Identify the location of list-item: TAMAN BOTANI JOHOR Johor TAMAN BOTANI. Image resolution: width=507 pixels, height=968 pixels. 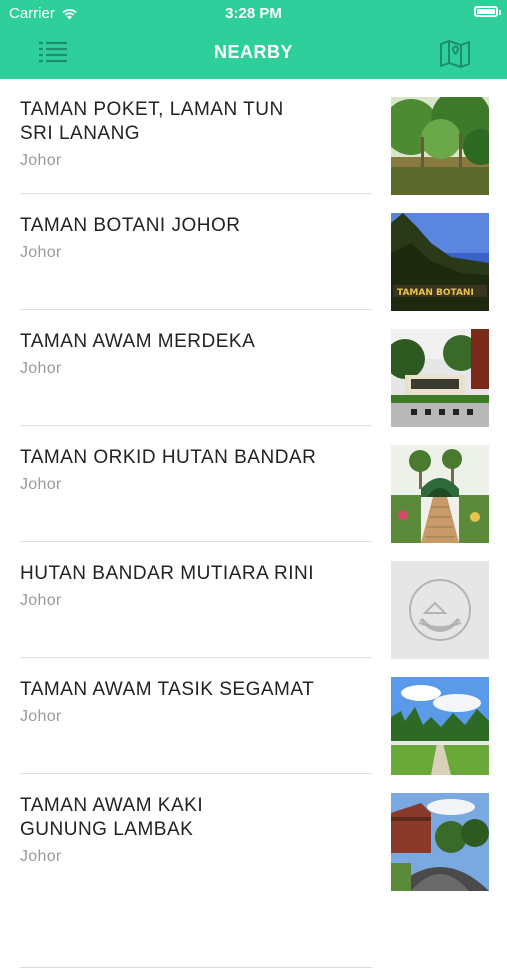
(253, 253).